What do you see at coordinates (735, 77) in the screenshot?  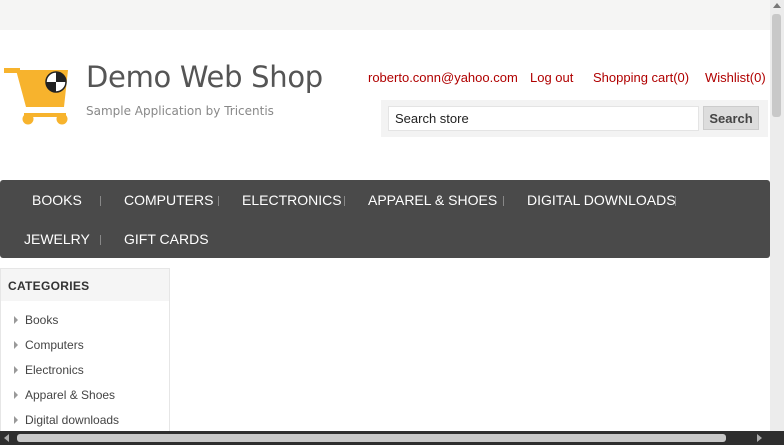 I see `wishlist-link: Wishlist(0)` at bounding box center [735, 77].